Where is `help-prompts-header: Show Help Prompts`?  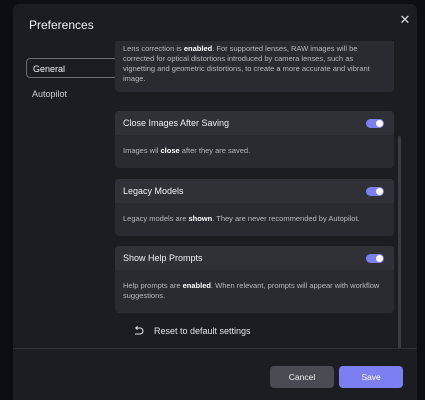 help-prompts-header: Show Help Prompts is located at coordinates (254, 258).